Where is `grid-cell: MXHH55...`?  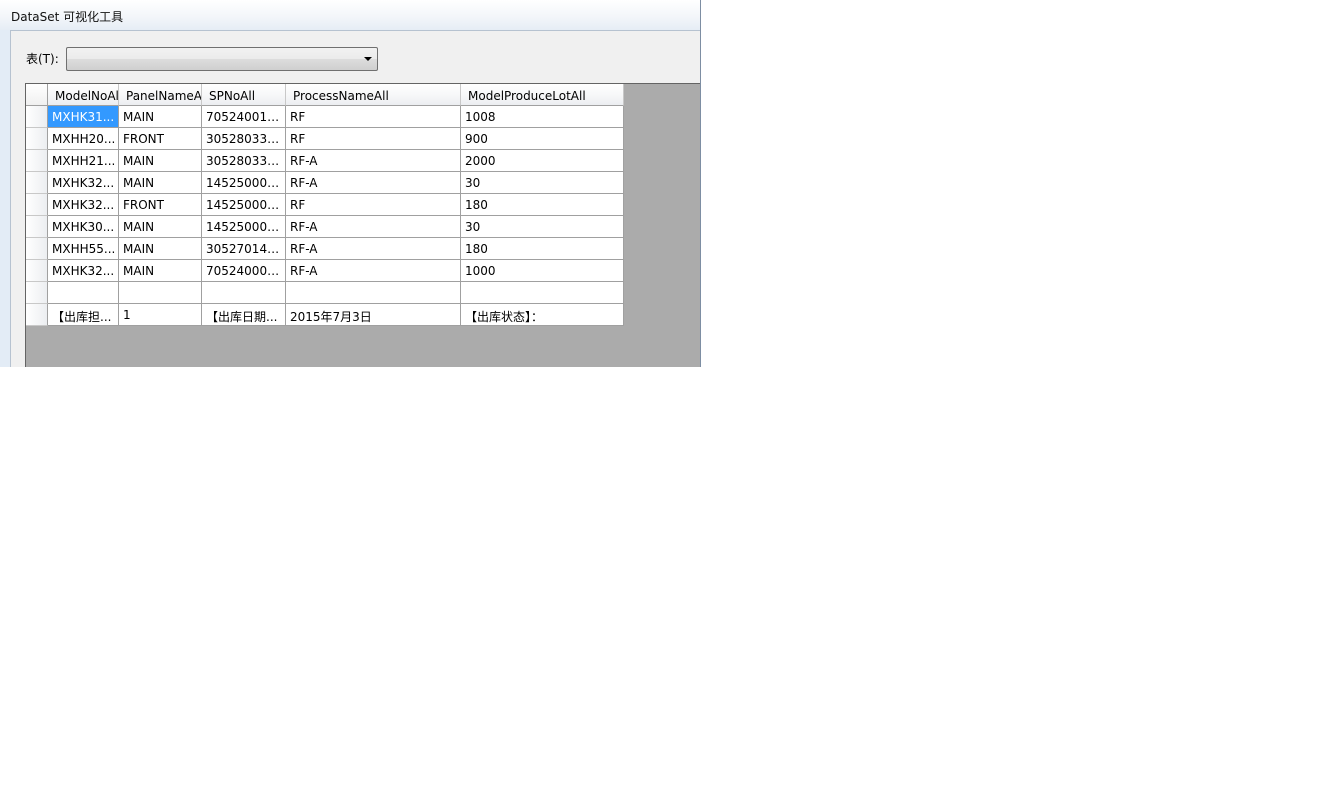
grid-cell: MXHH55... is located at coordinates (83, 249).